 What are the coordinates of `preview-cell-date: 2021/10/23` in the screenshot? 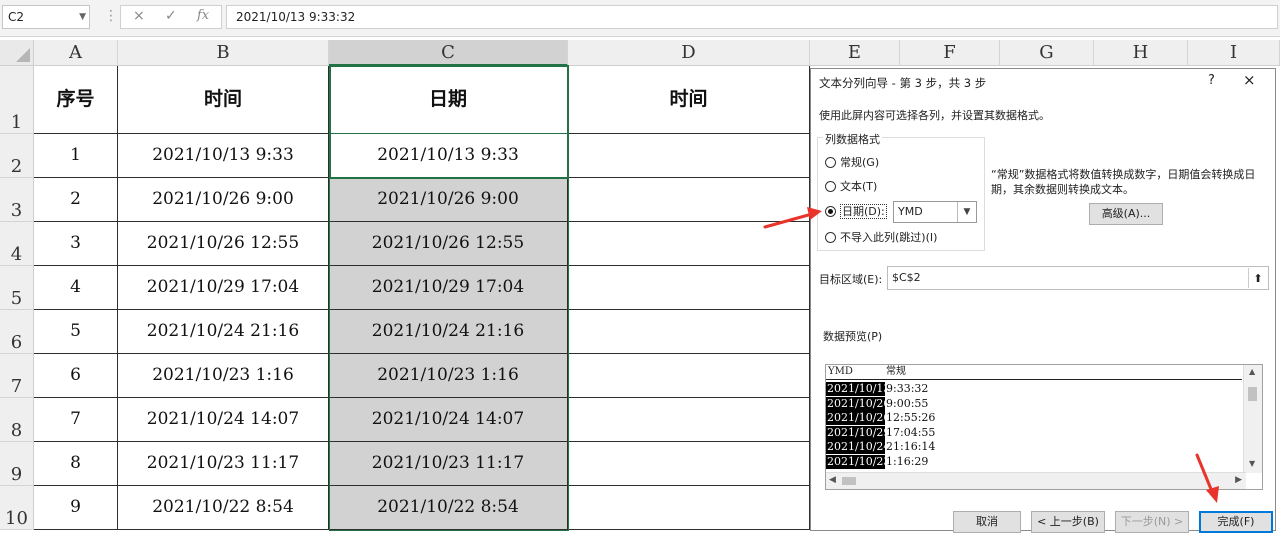 It's located at (858, 461).